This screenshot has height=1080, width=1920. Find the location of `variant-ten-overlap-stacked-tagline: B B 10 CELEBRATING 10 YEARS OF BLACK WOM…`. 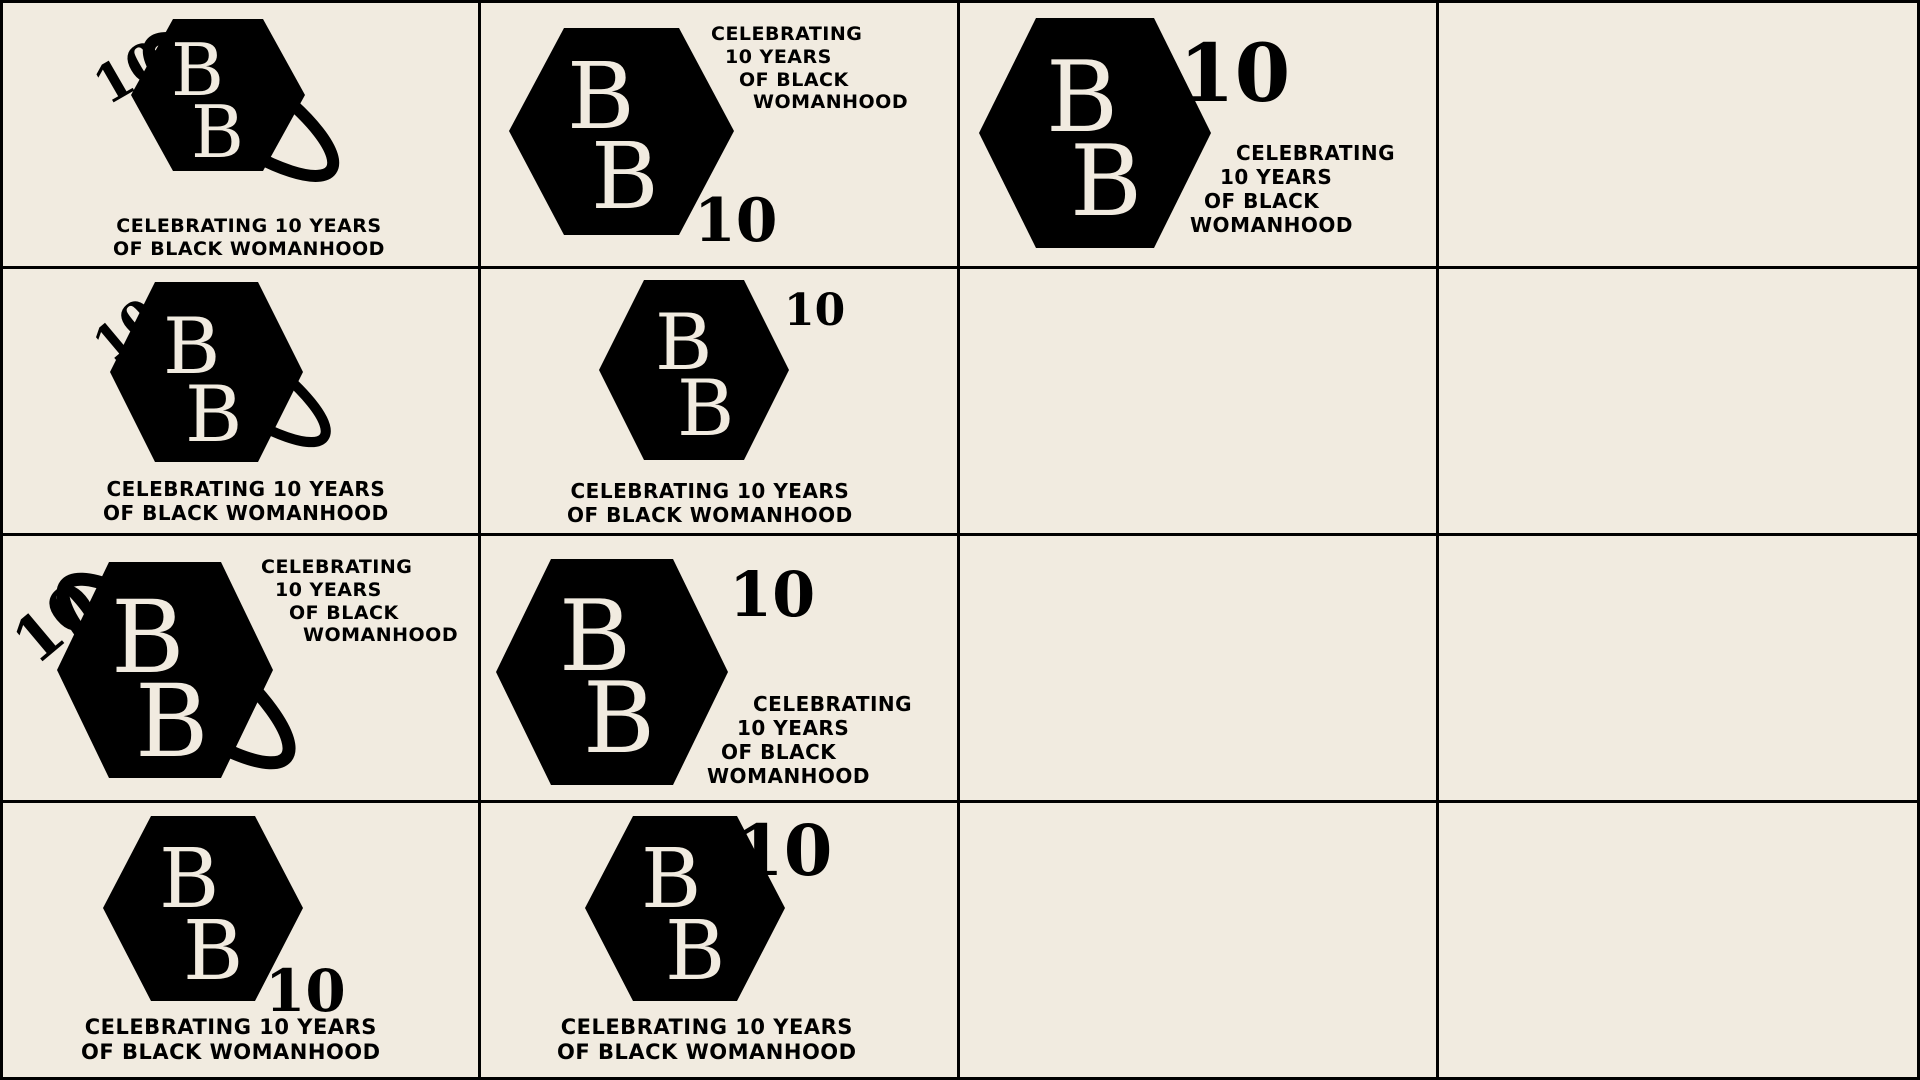

variant-ten-overlap-stacked-tagline: B B 10 CELEBRATING 10 YEARS OF BLACK WOM… is located at coordinates (720, 940).